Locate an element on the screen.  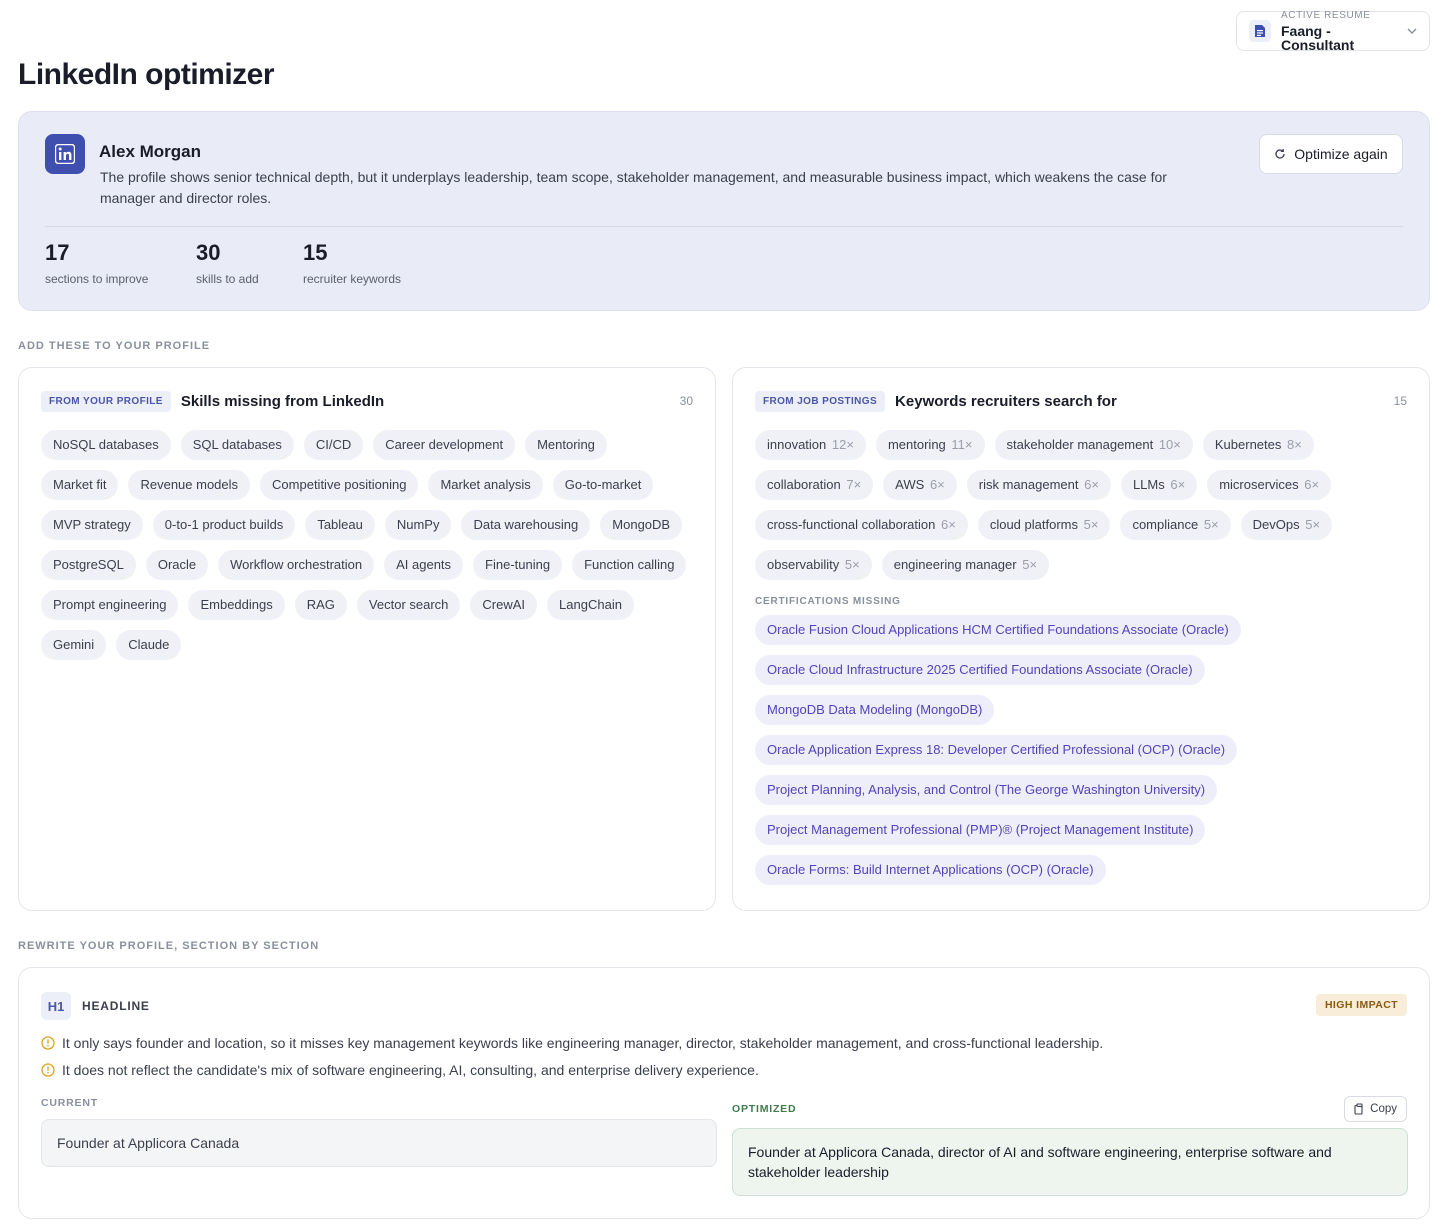
warning-icon is located at coordinates (48, 1043).